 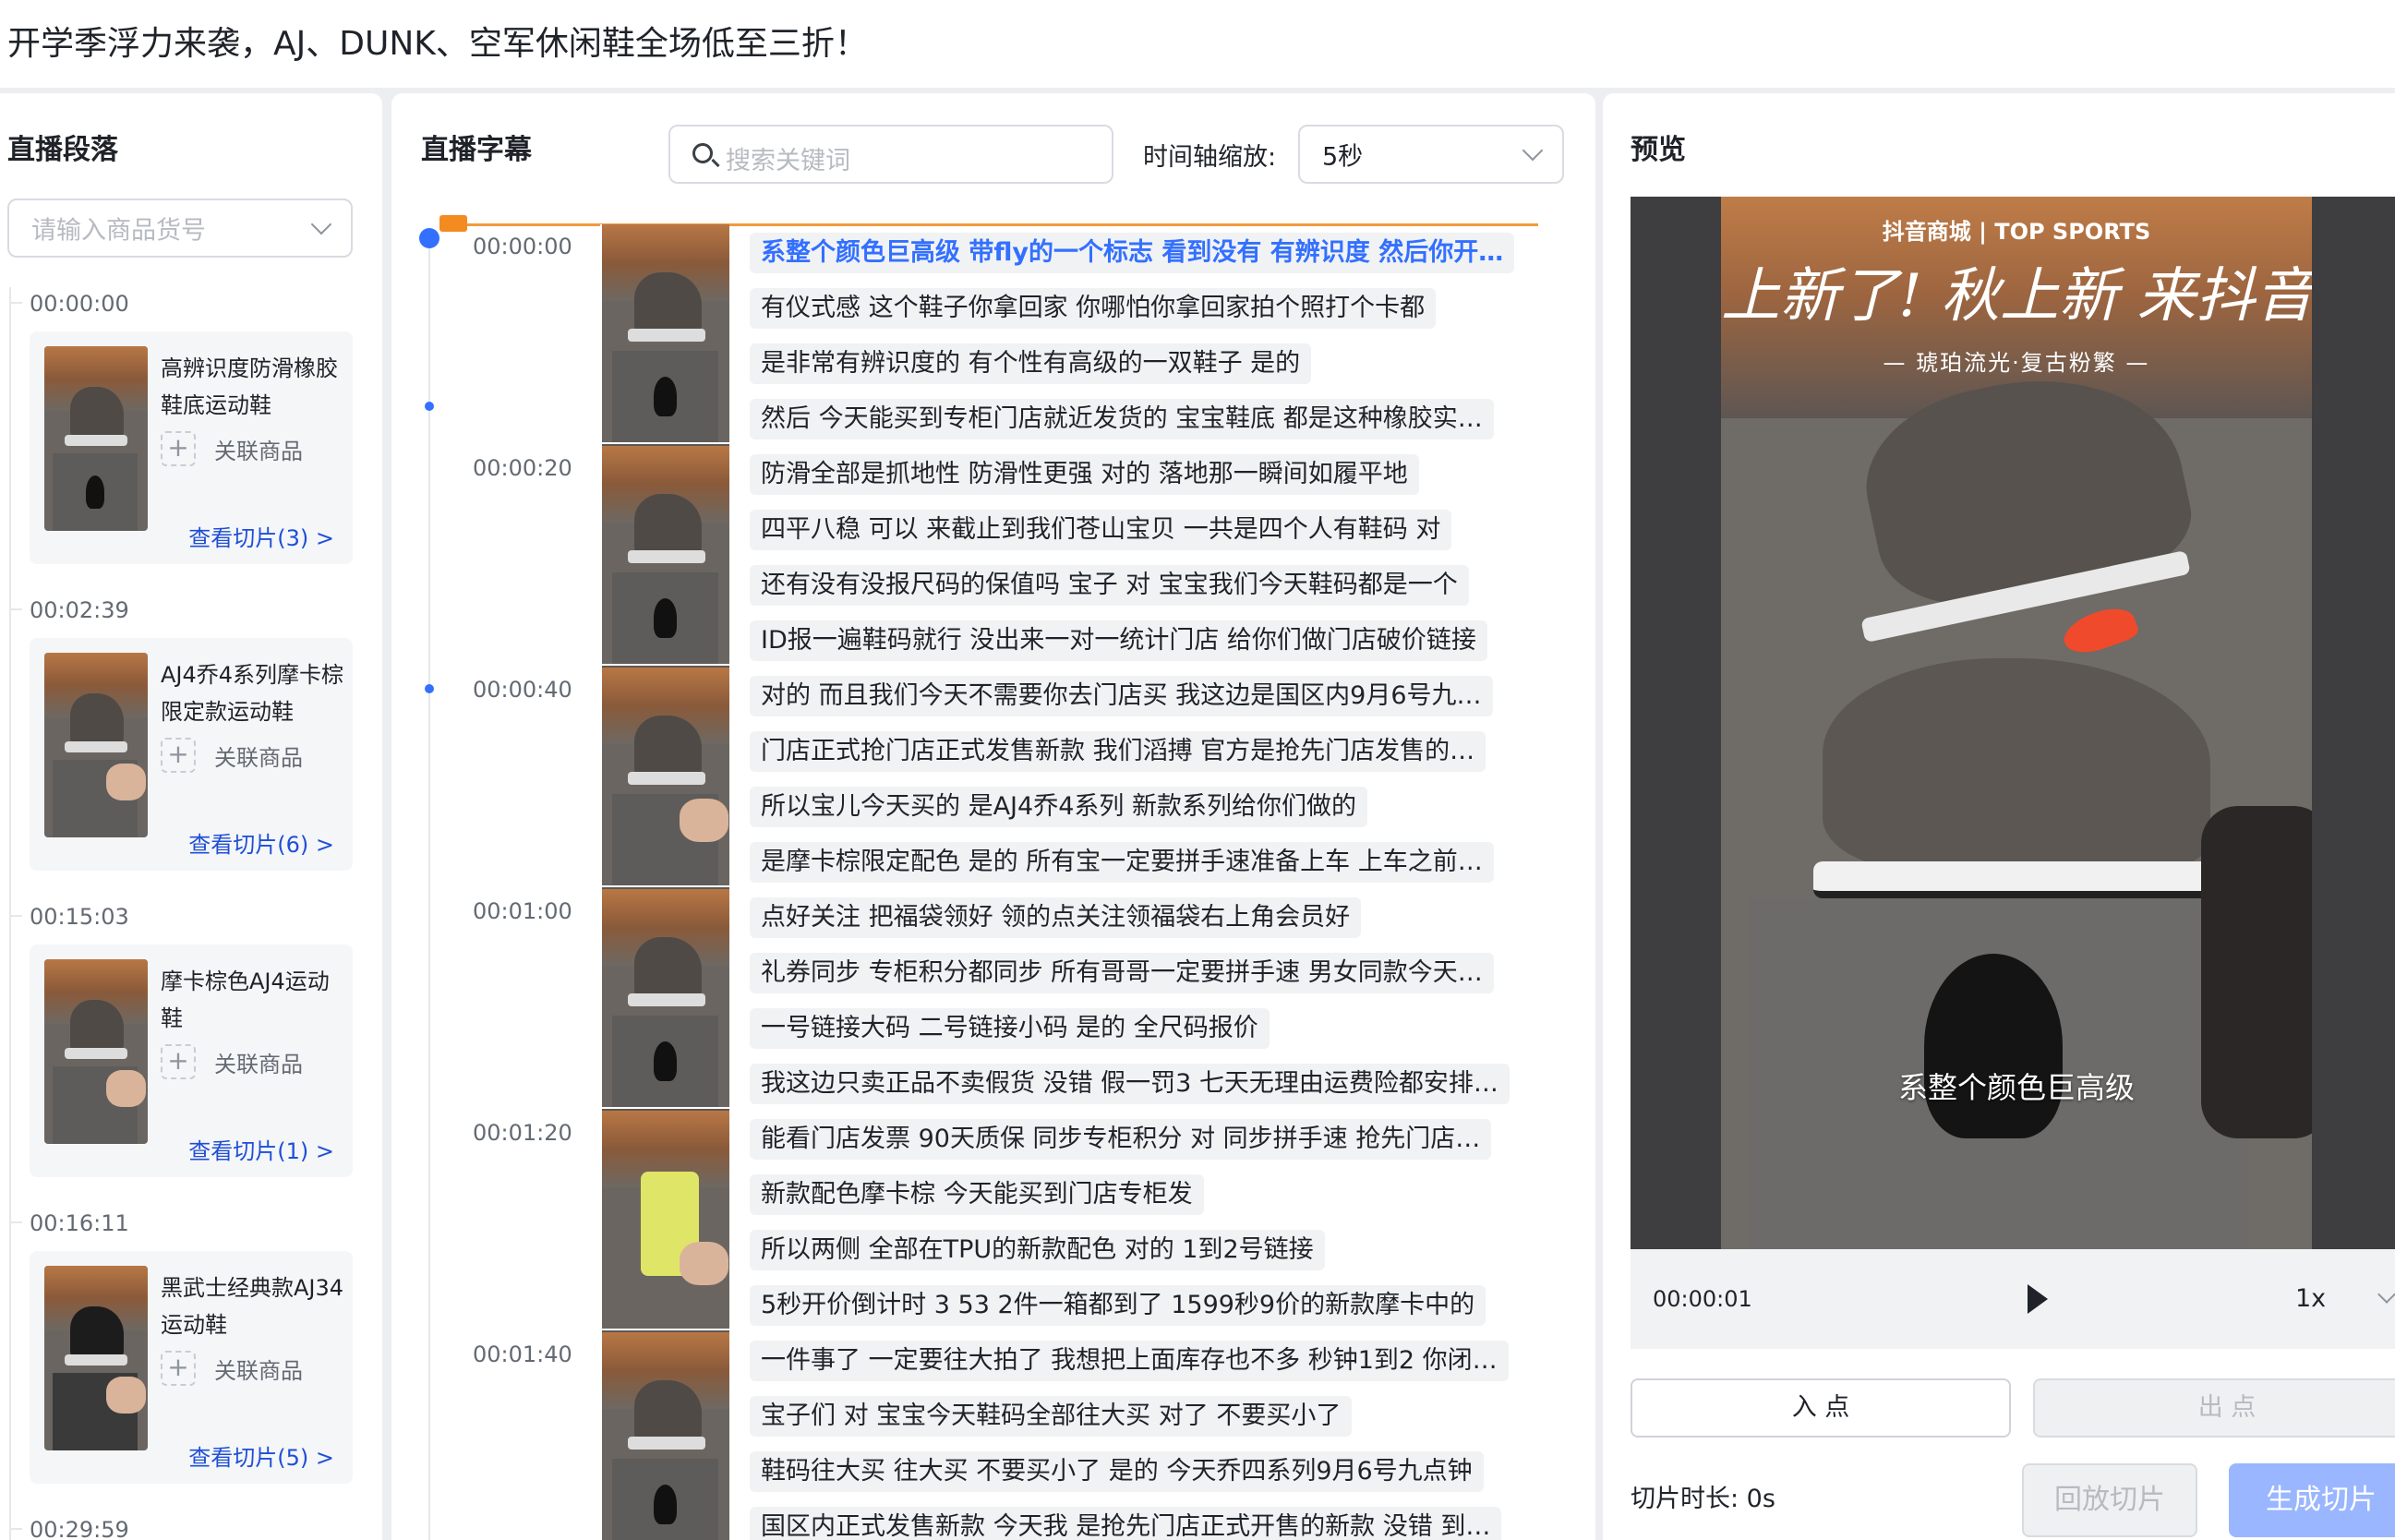 What do you see at coordinates (62, 150) in the screenshot?
I see `segments-title: 直播段落` at bounding box center [62, 150].